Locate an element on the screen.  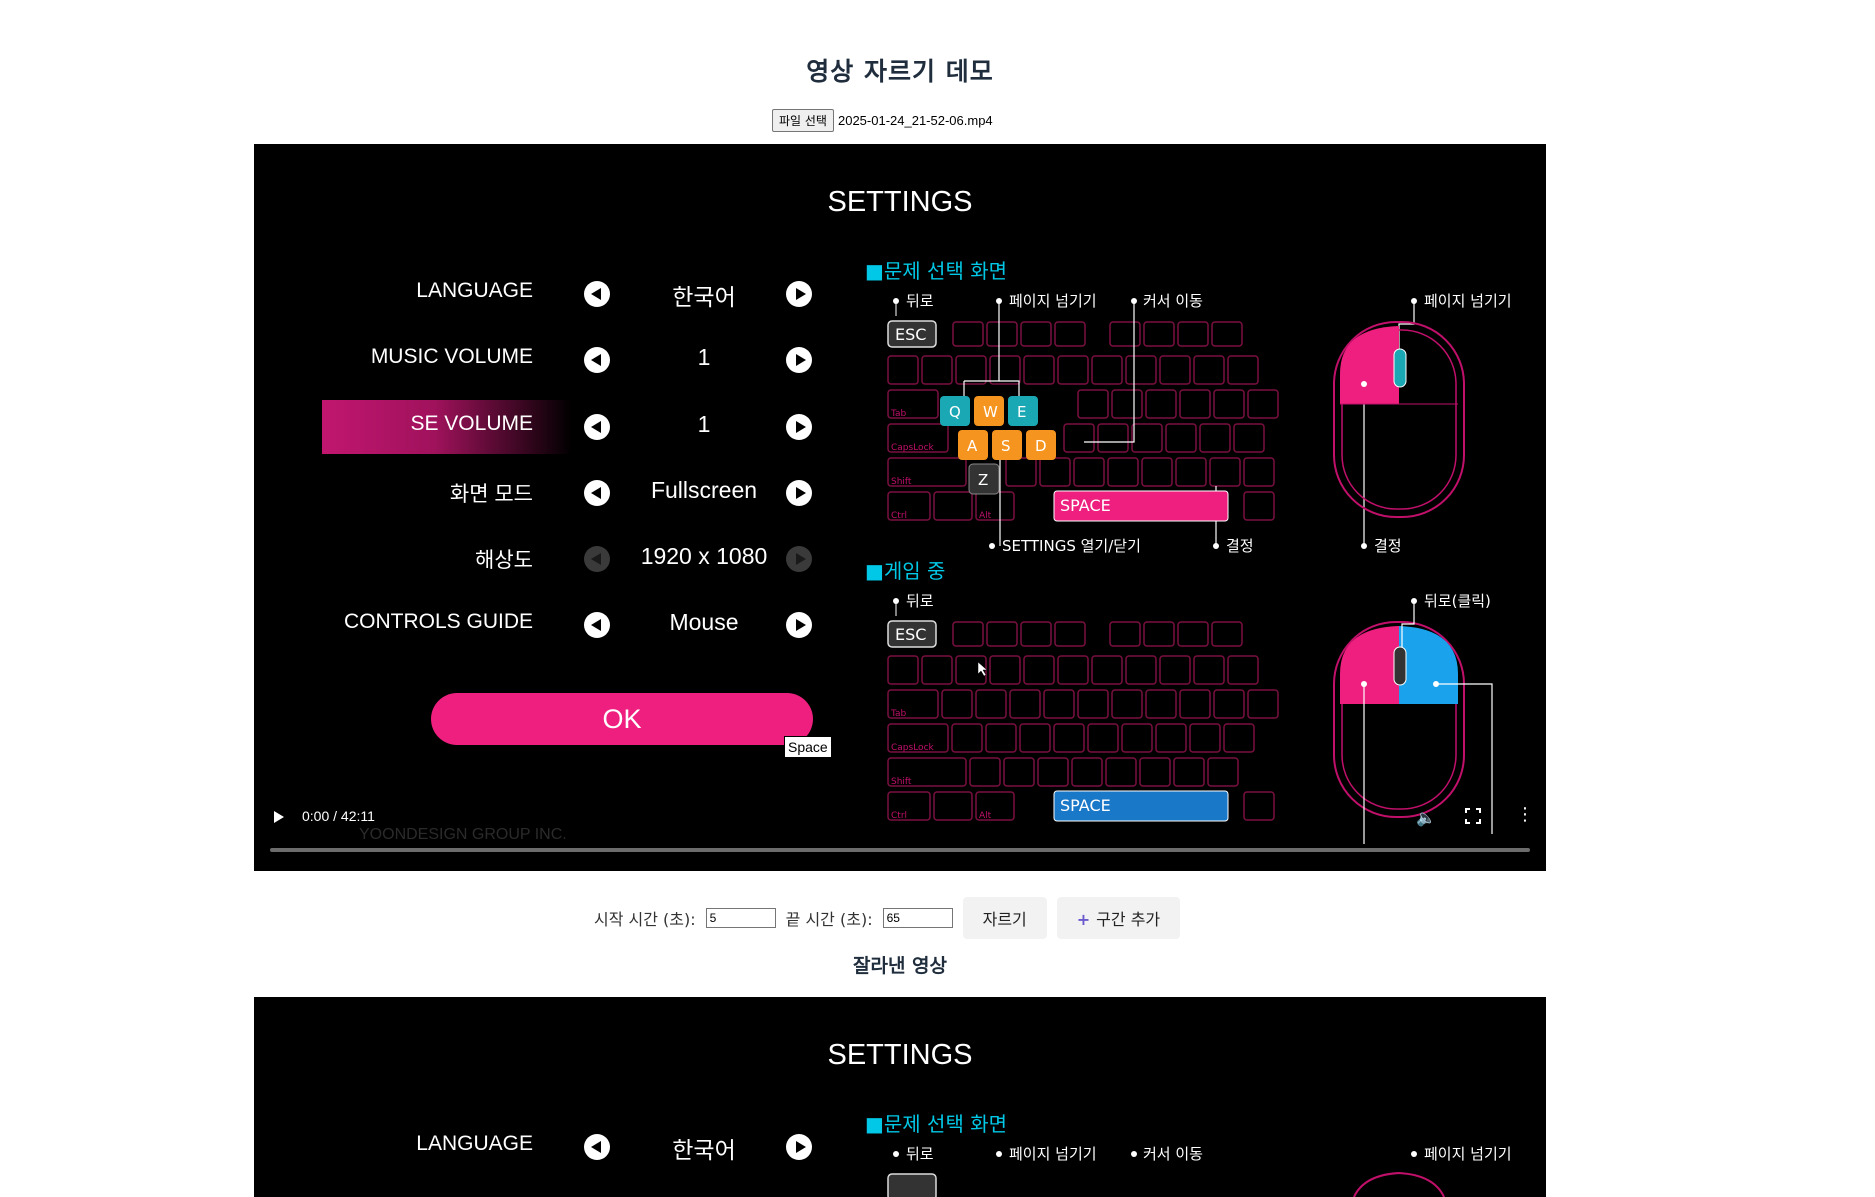
svg-text: 커서 이동 is located at coordinates (1173, 1154).